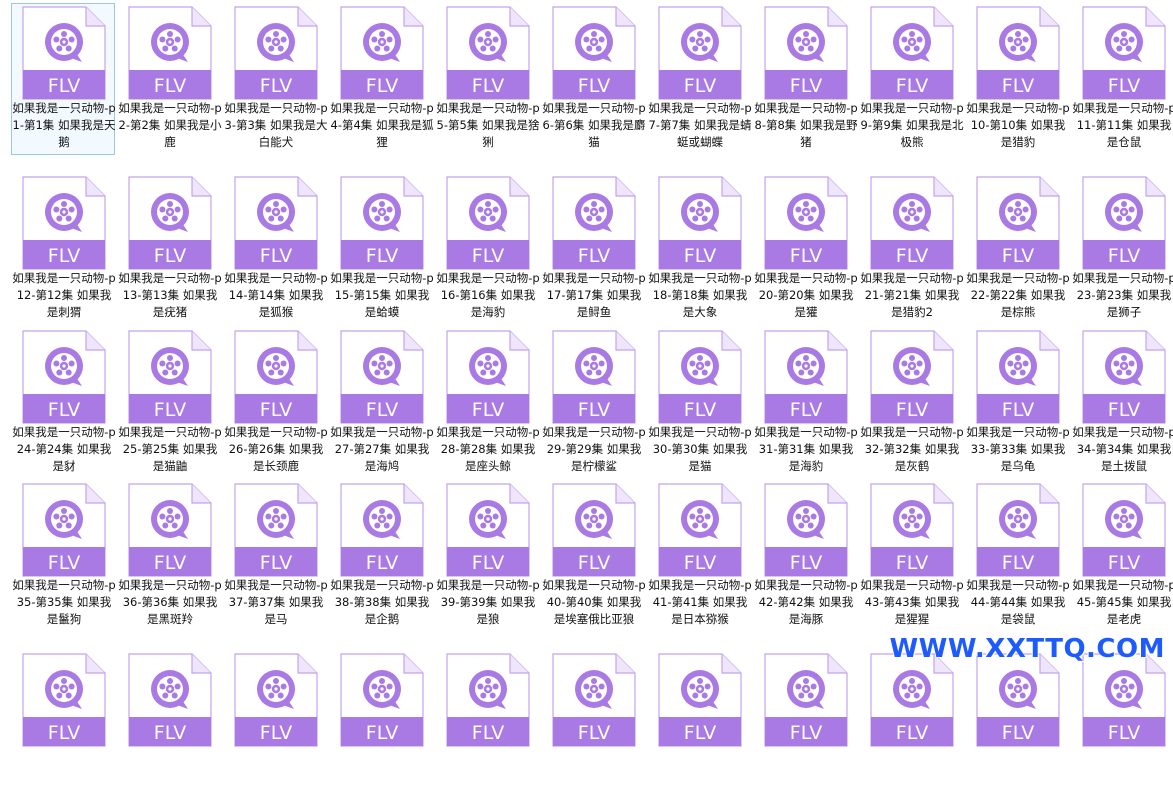 The width and height of the screenshot is (1173, 802). What do you see at coordinates (700, 449) in the screenshot?
I see `file-name-label: 如果我是一只动物-p30-第30集 如果我是猫` at bounding box center [700, 449].